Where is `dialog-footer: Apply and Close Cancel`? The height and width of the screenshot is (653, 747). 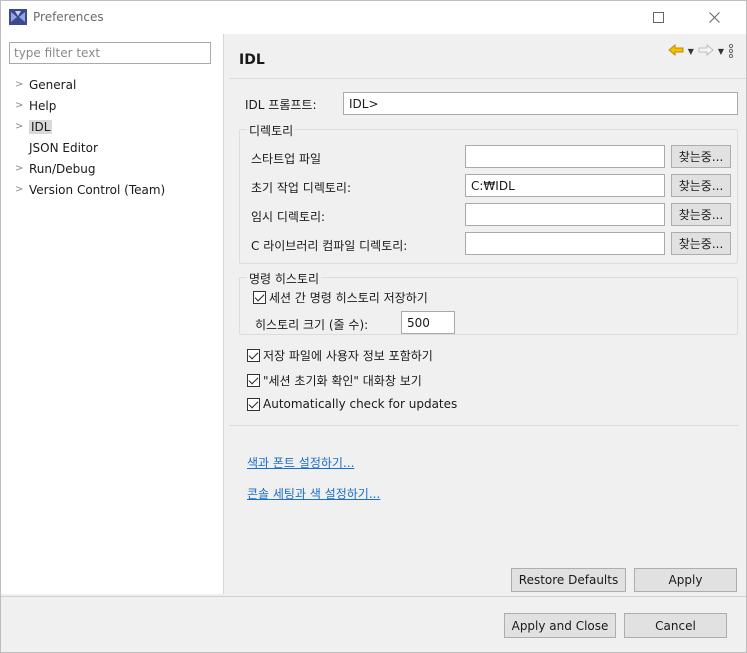
dialog-footer: Apply and Close Cancel is located at coordinates (373, 624).